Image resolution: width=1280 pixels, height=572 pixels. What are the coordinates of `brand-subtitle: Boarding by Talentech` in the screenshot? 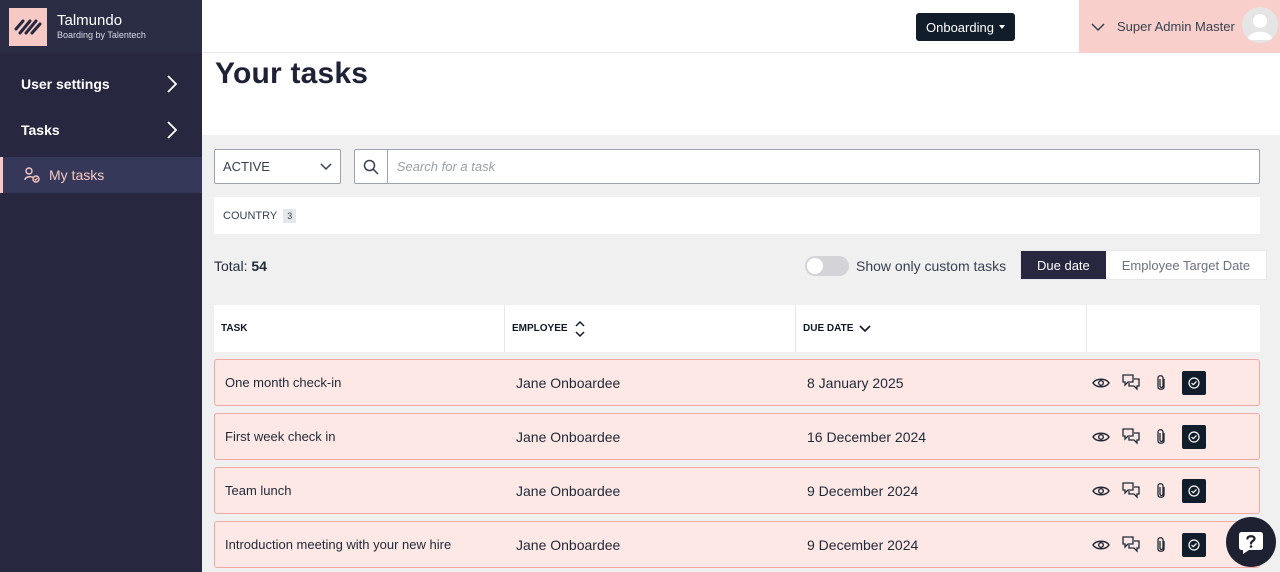 It's located at (101, 35).